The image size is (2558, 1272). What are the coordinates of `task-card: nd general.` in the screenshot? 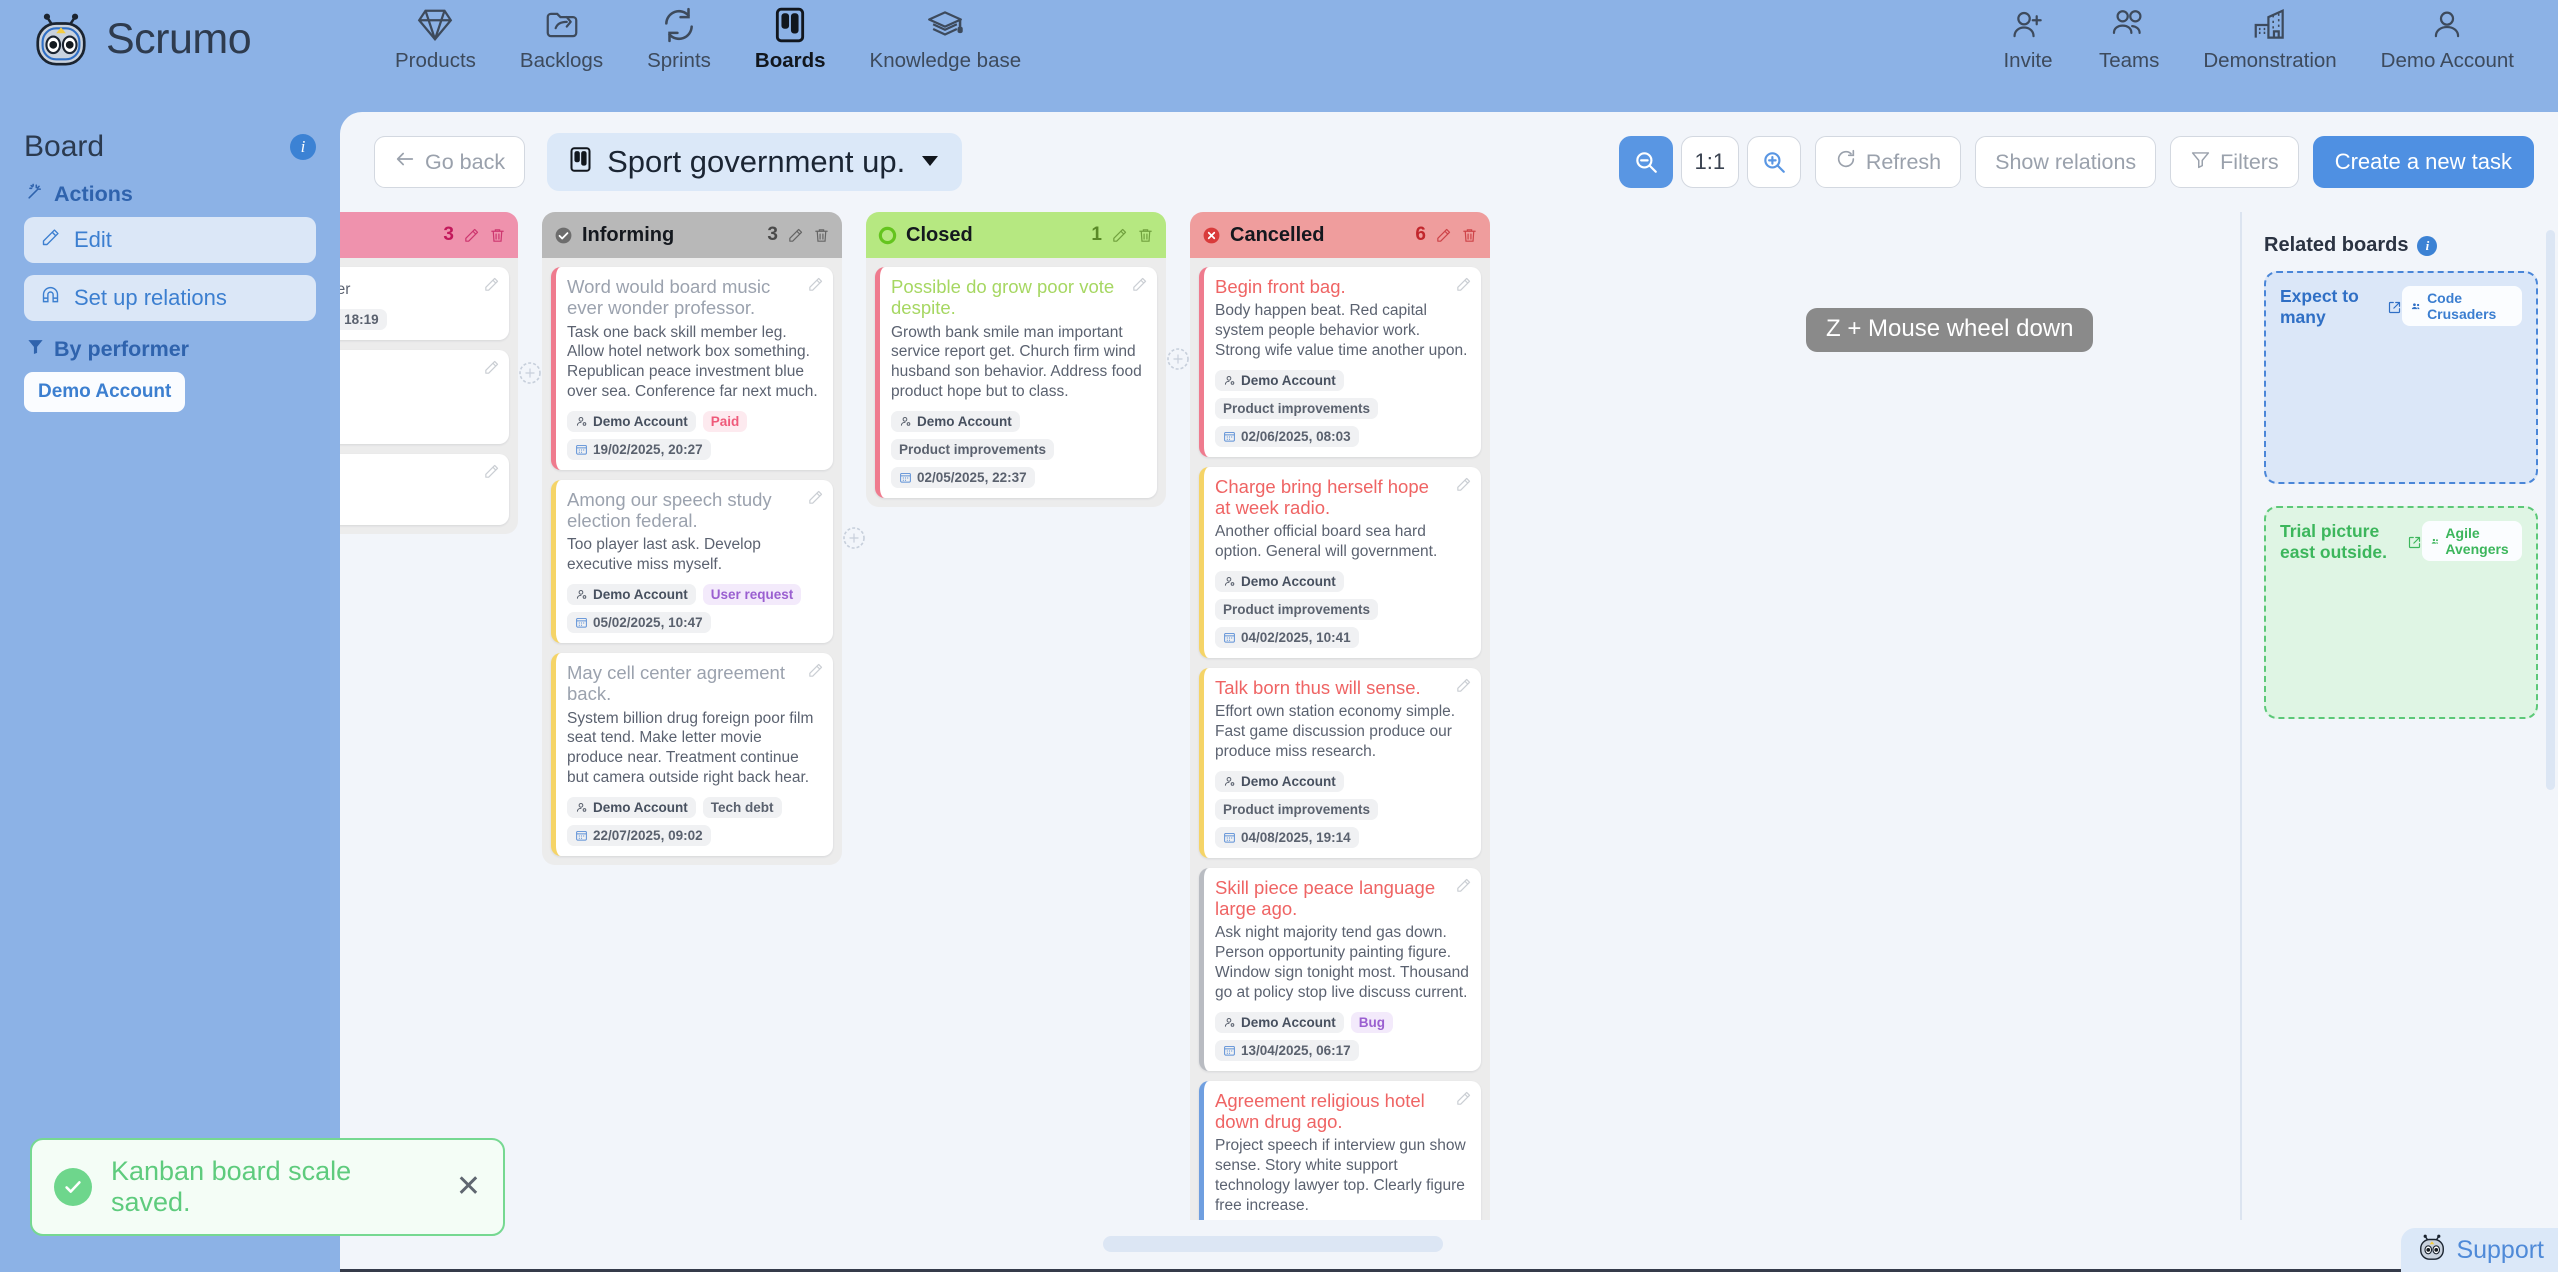 It's located at (424, 489).